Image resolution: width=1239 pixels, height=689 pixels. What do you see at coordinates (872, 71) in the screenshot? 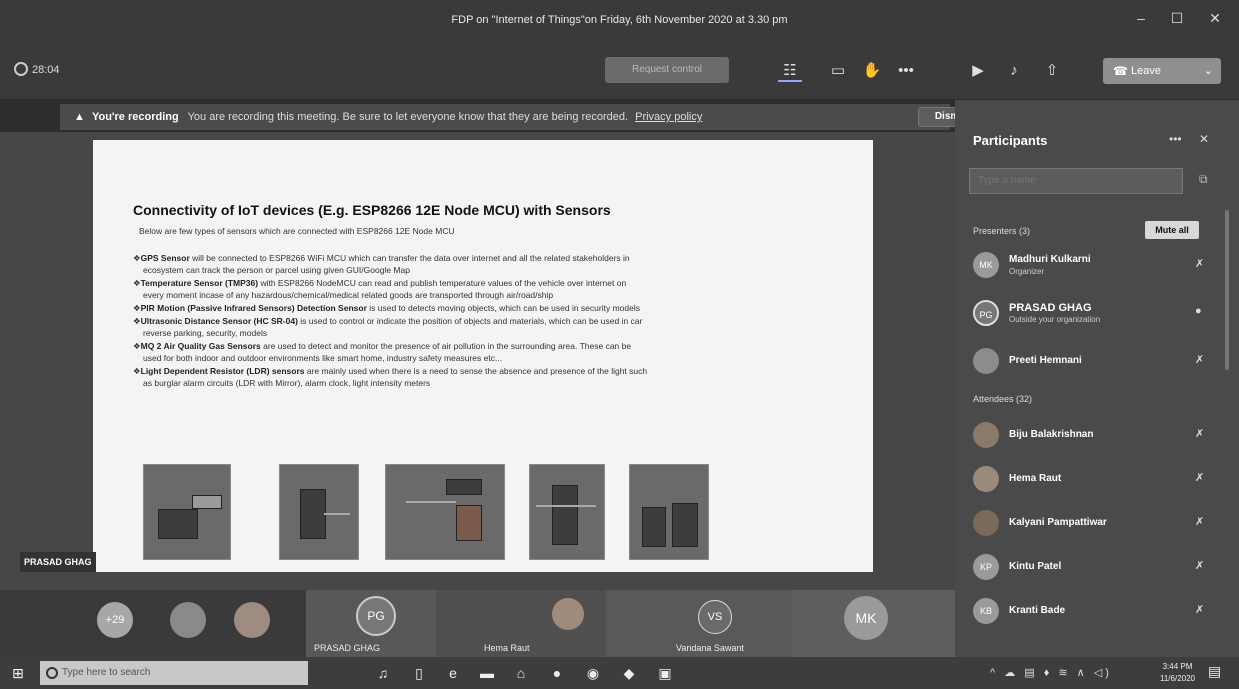
I see `raise-hand-icon: ✋` at bounding box center [872, 71].